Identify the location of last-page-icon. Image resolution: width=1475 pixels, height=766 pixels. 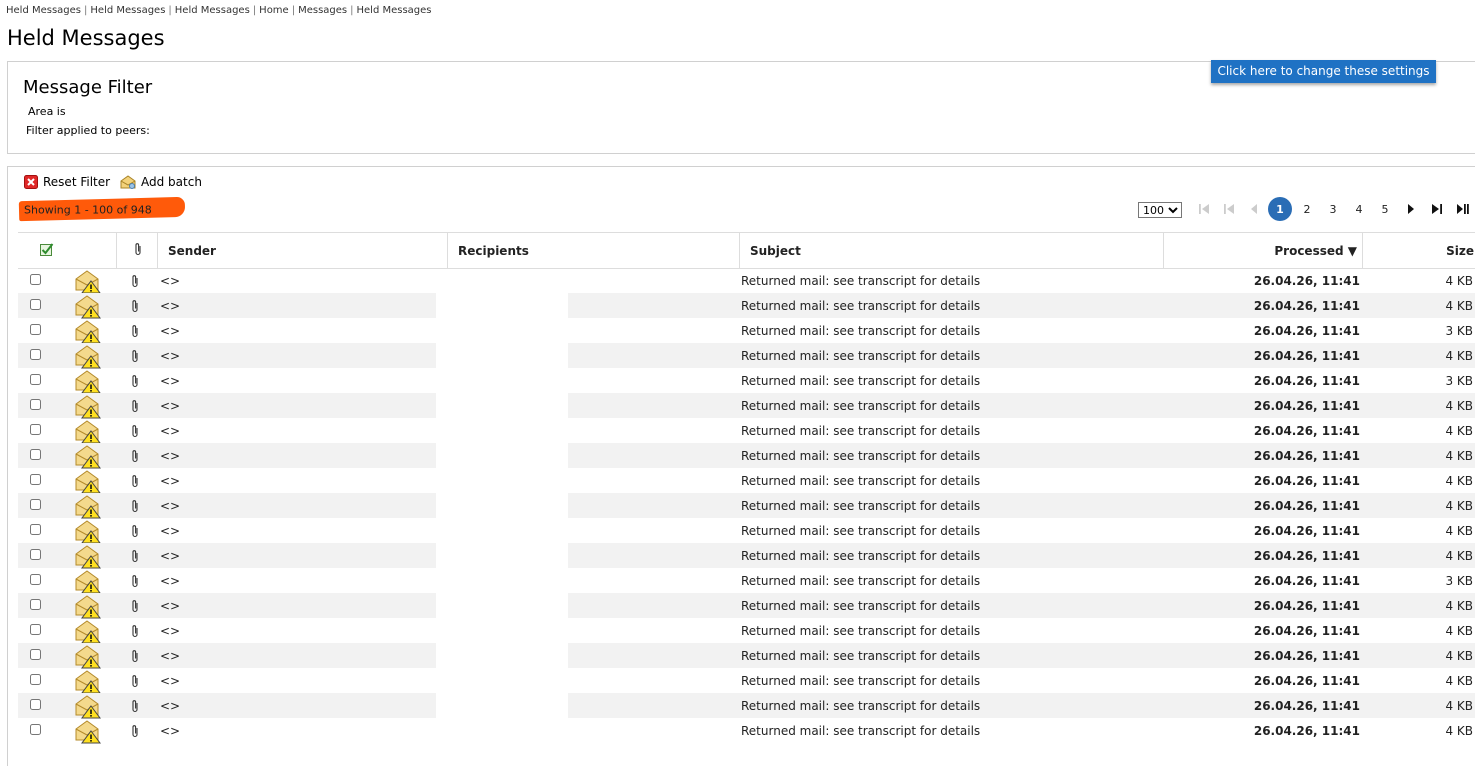
(1463, 209).